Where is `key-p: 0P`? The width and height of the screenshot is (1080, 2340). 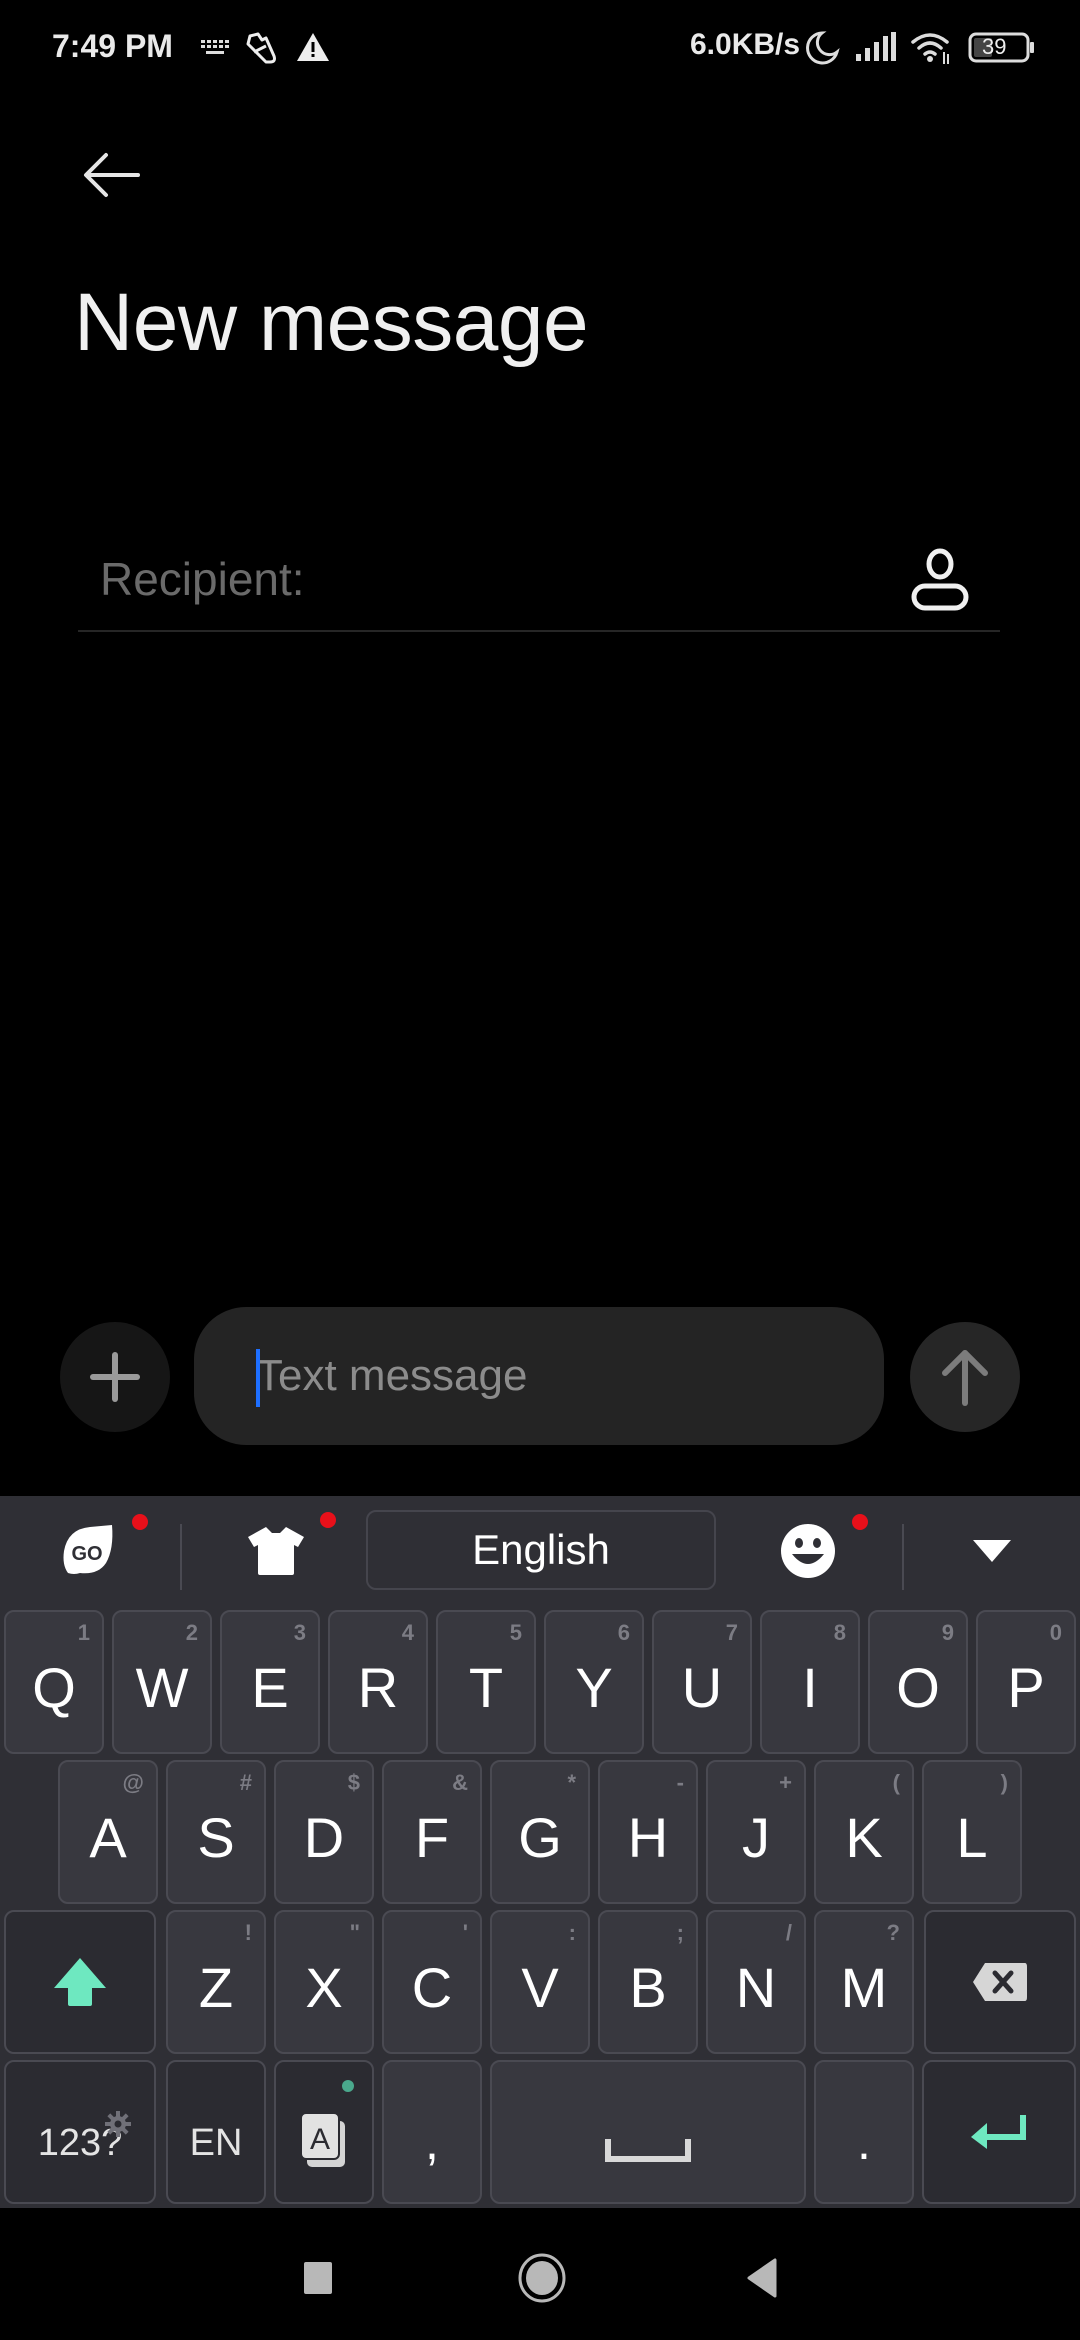
key-p: 0P is located at coordinates (1026, 1682).